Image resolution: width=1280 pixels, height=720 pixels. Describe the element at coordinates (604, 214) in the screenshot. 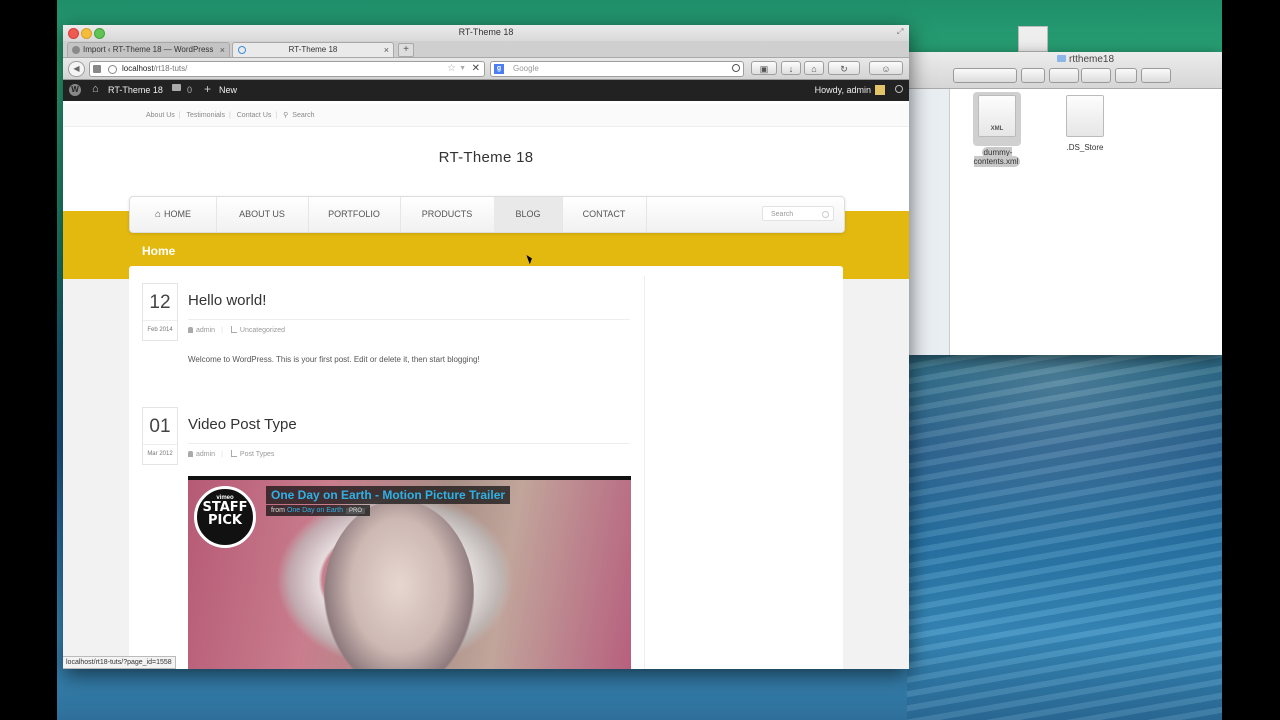

I see `nav-contact: CONTACT` at that location.